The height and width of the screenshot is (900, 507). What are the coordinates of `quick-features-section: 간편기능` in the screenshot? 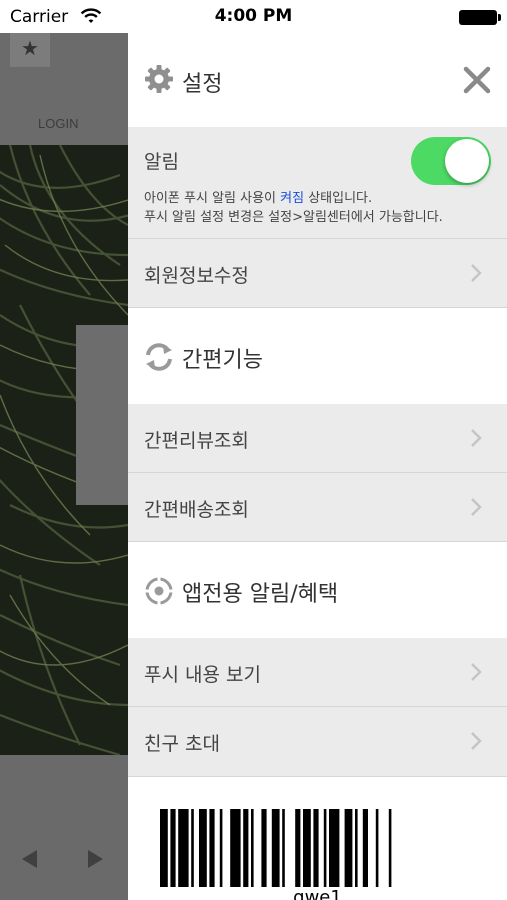 It's located at (317, 356).